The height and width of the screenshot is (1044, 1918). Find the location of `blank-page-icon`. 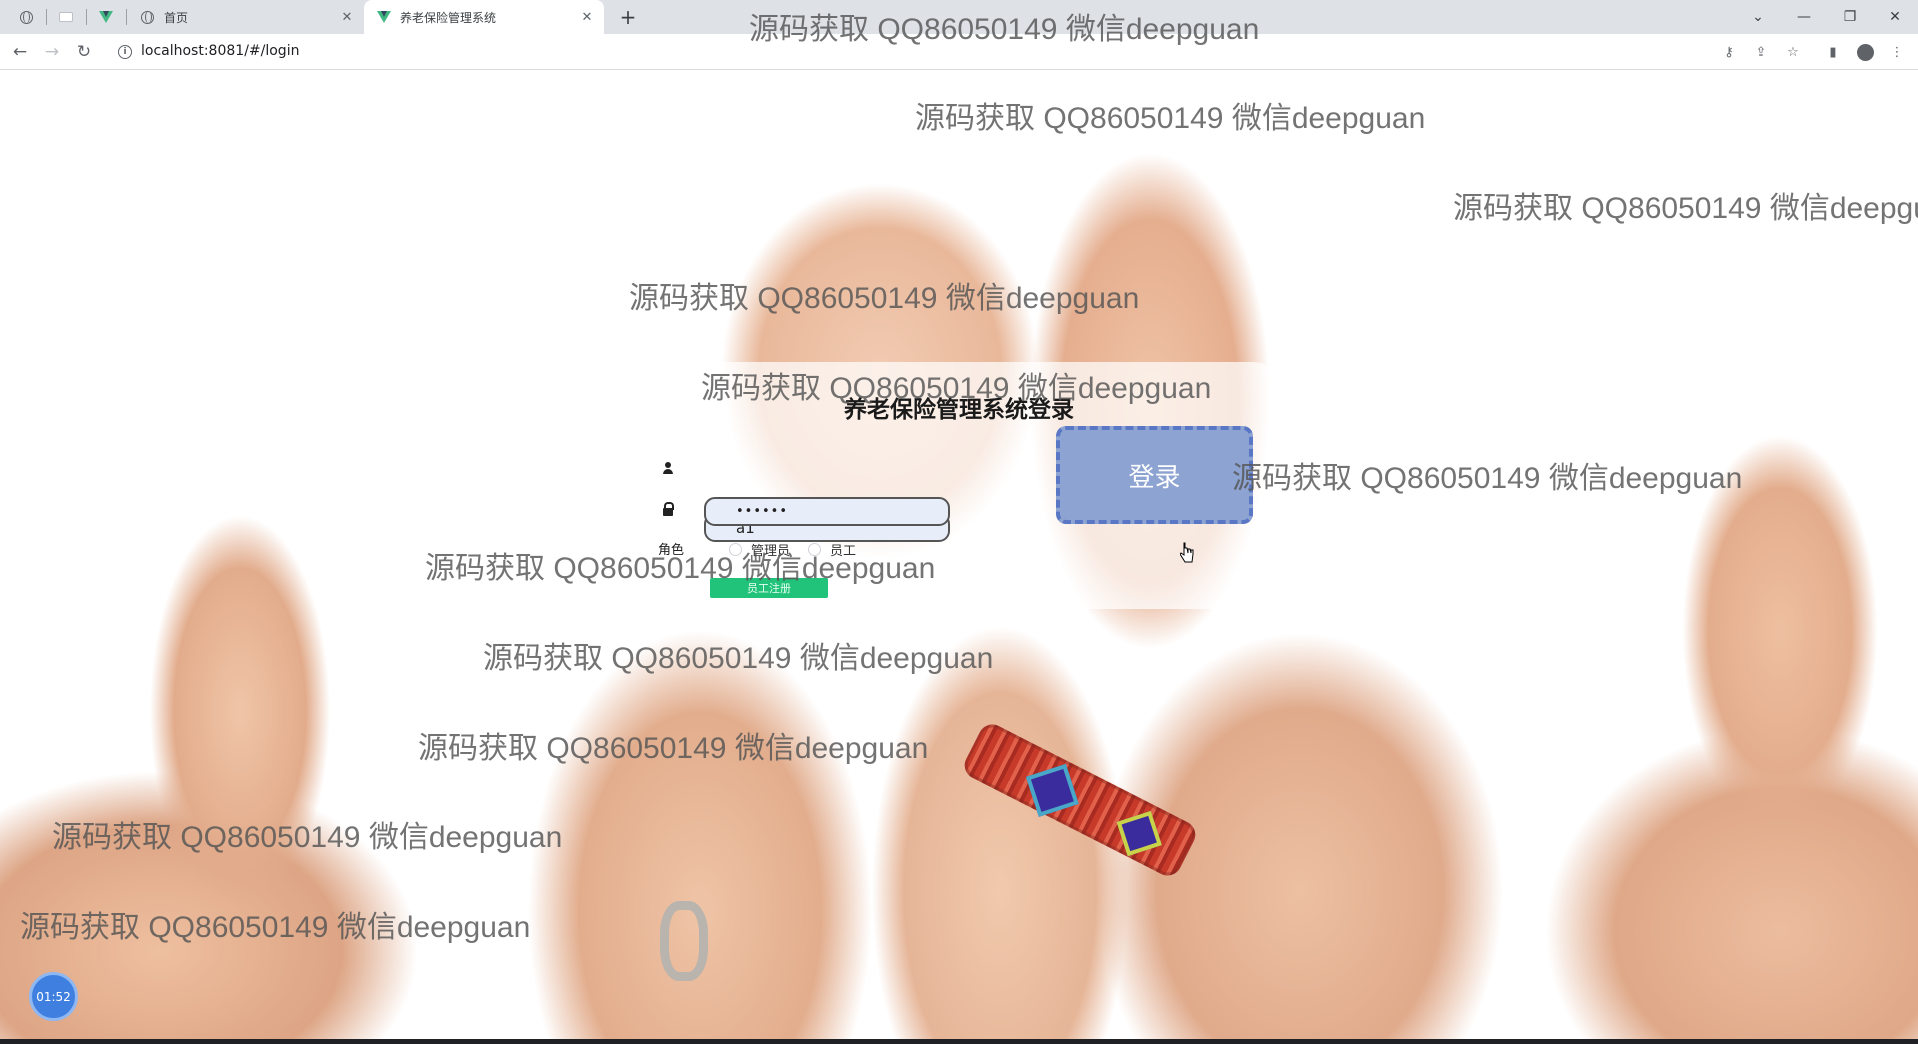

blank-page-icon is located at coordinates (66, 17).